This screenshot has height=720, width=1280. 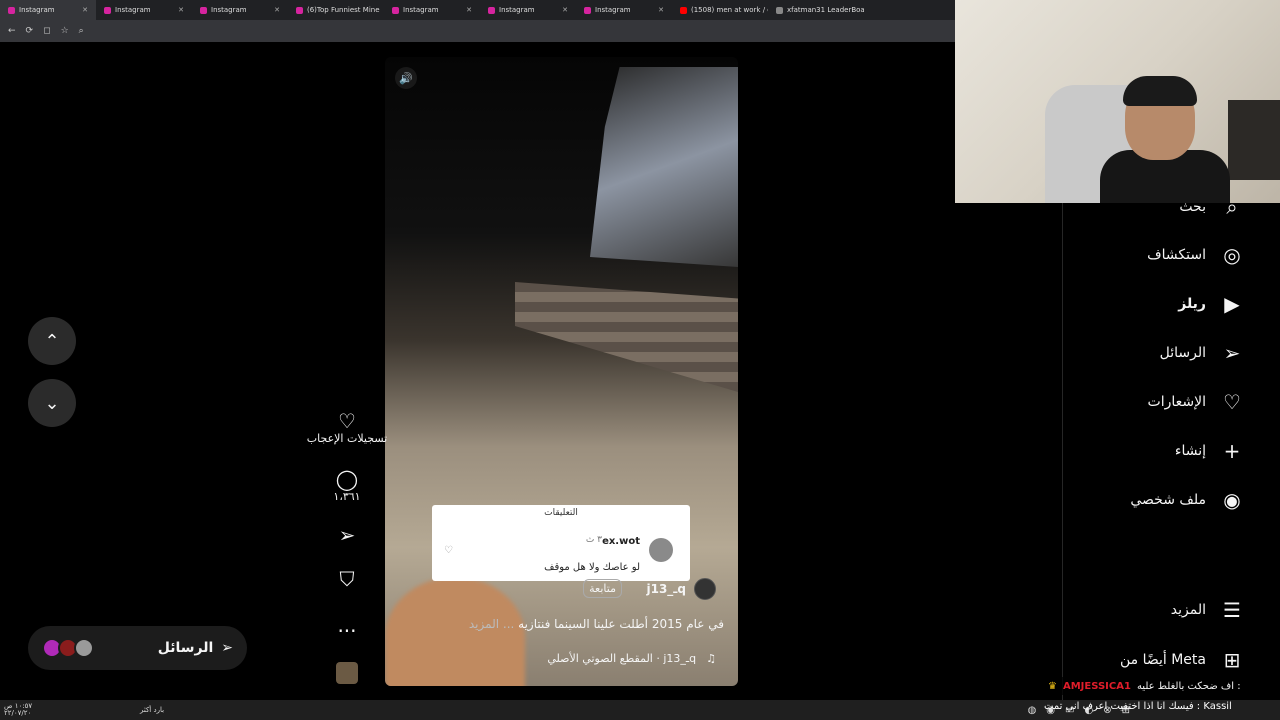 What do you see at coordinates (1032, 710) in the screenshot?
I see `chrome-icon: ◍` at bounding box center [1032, 710].